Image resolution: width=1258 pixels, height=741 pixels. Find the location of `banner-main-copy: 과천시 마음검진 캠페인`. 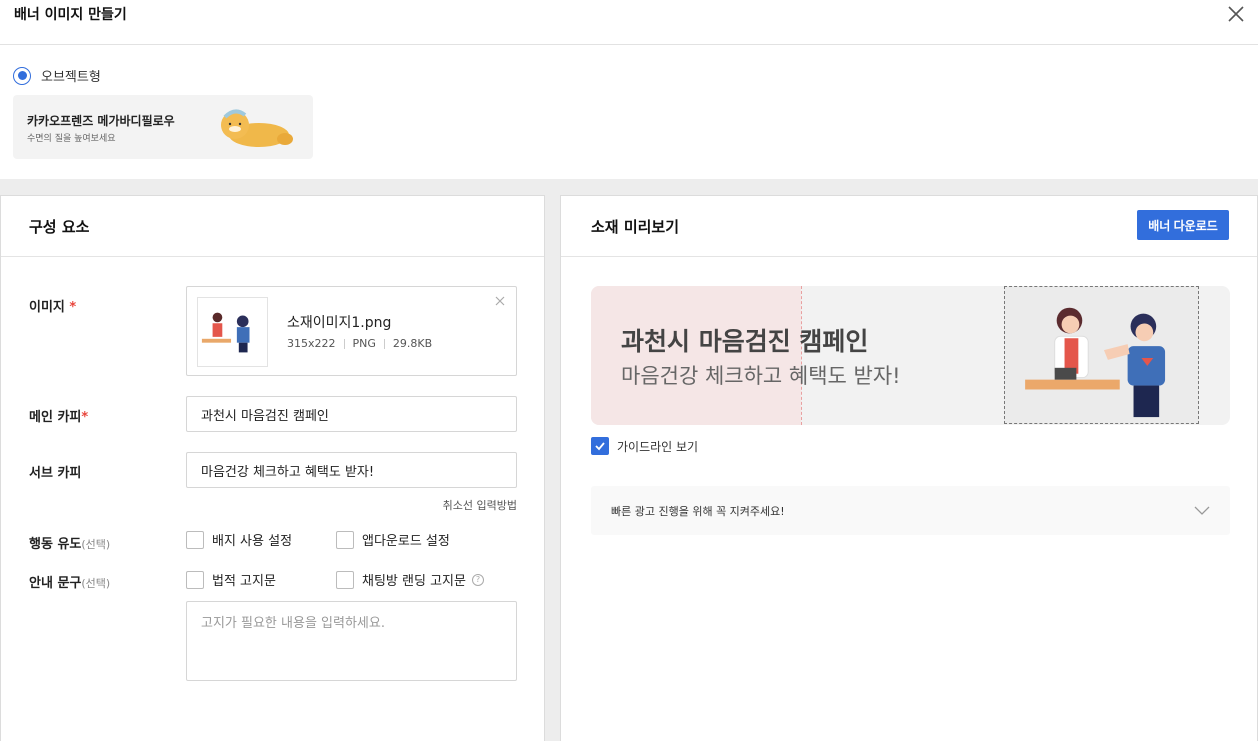

banner-main-copy: 과천시 마음검진 캠페인 is located at coordinates (745, 341).